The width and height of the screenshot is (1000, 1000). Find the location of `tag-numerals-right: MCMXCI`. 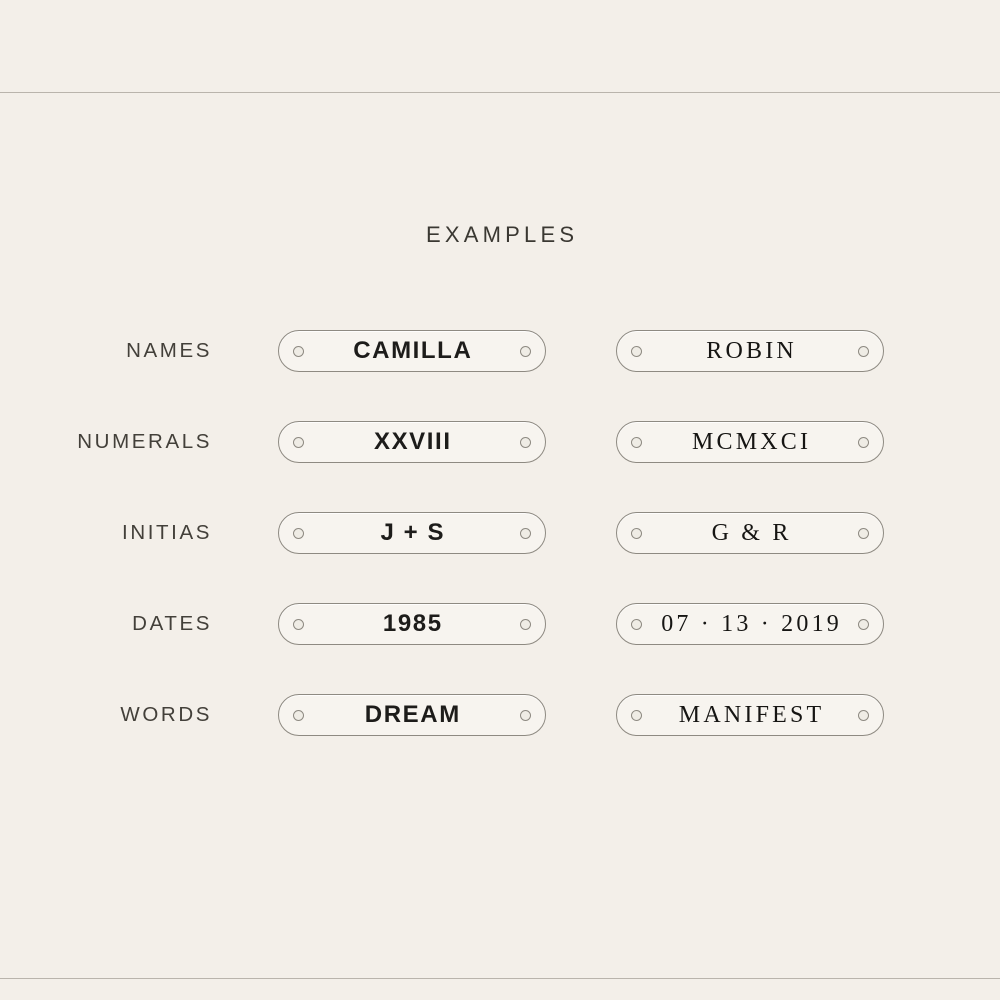

tag-numerals-right: MCMXCI is located at coordinates (750, 442).